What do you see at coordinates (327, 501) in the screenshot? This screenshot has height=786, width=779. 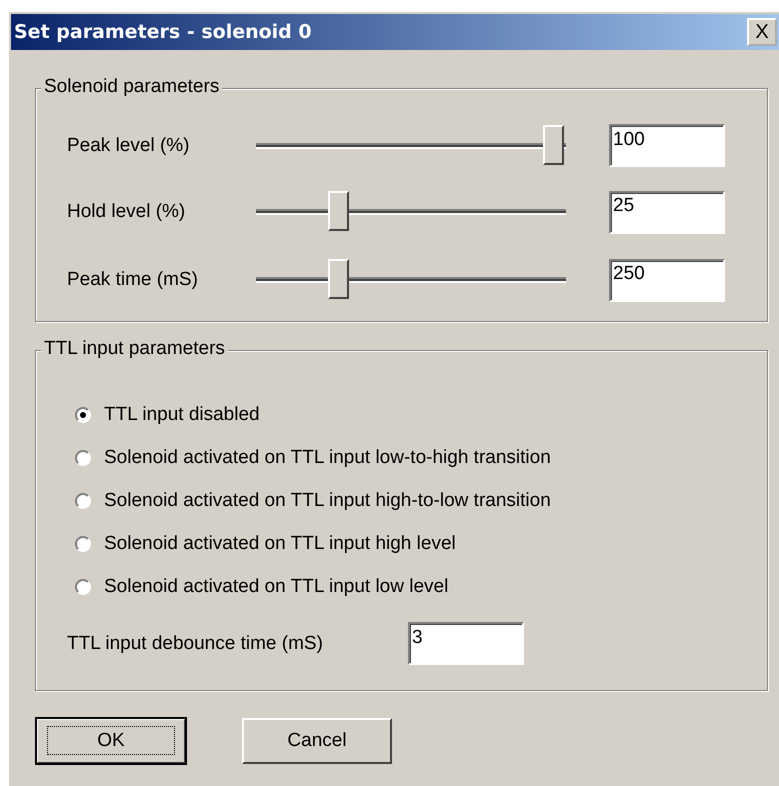 I see `radio-label: Solenoid activated on TTL input high-to-low transition` at bounding box center [327, 501].